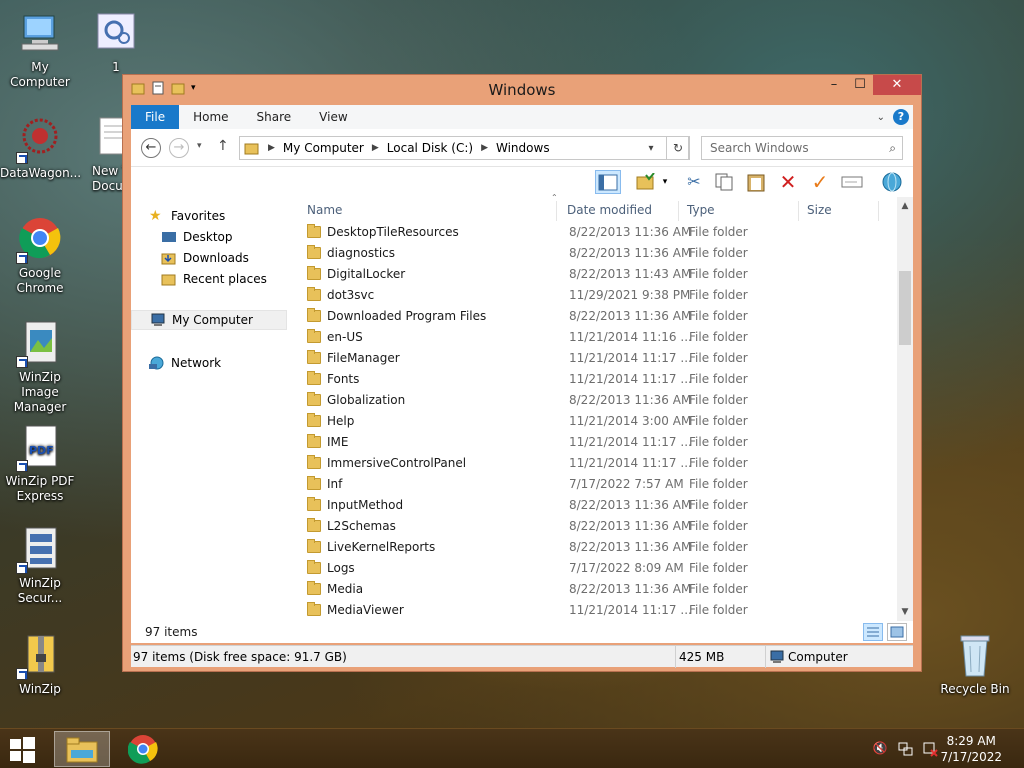 This screenshot has height=768, width=1024. What do you see at coordinates (24, 749) in the screenshot?
I see `start-button` at bounding box center [24, 749].